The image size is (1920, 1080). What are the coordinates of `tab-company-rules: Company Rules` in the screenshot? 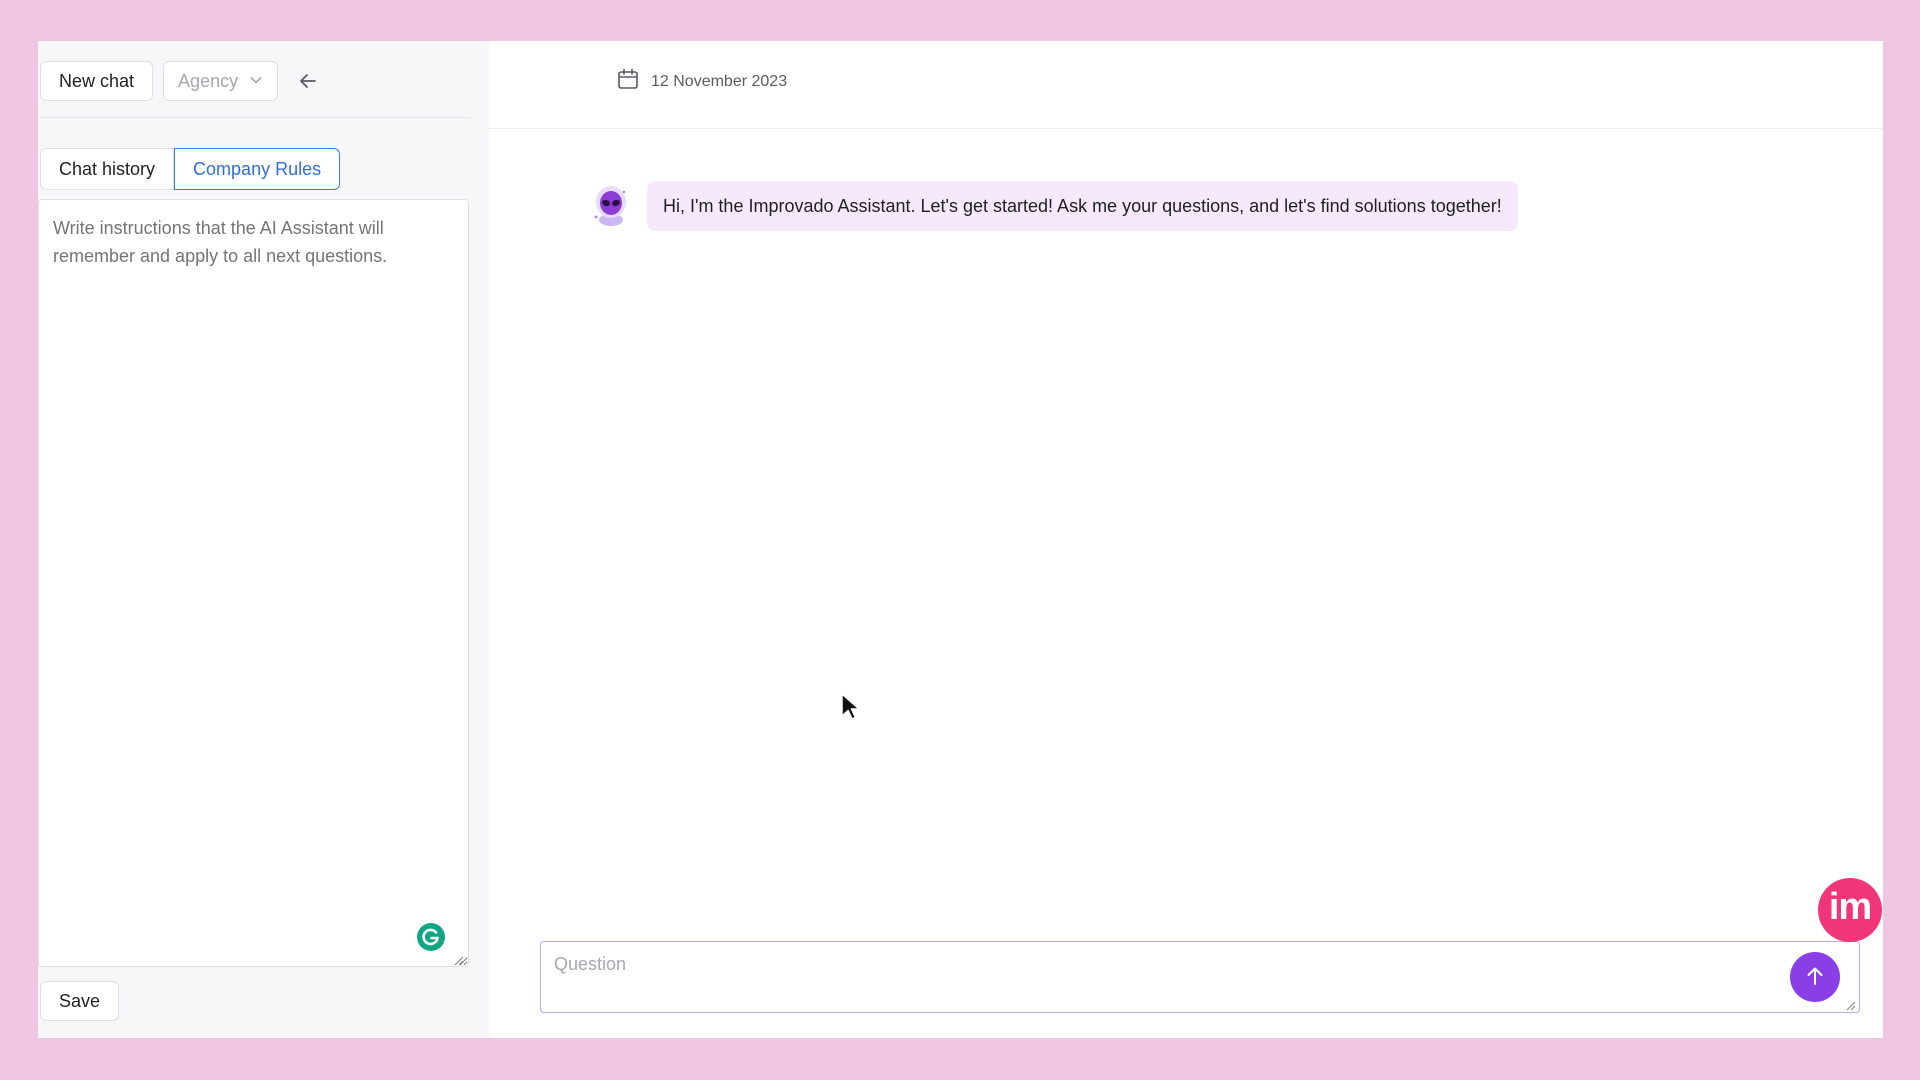 It's located at (257, 169).